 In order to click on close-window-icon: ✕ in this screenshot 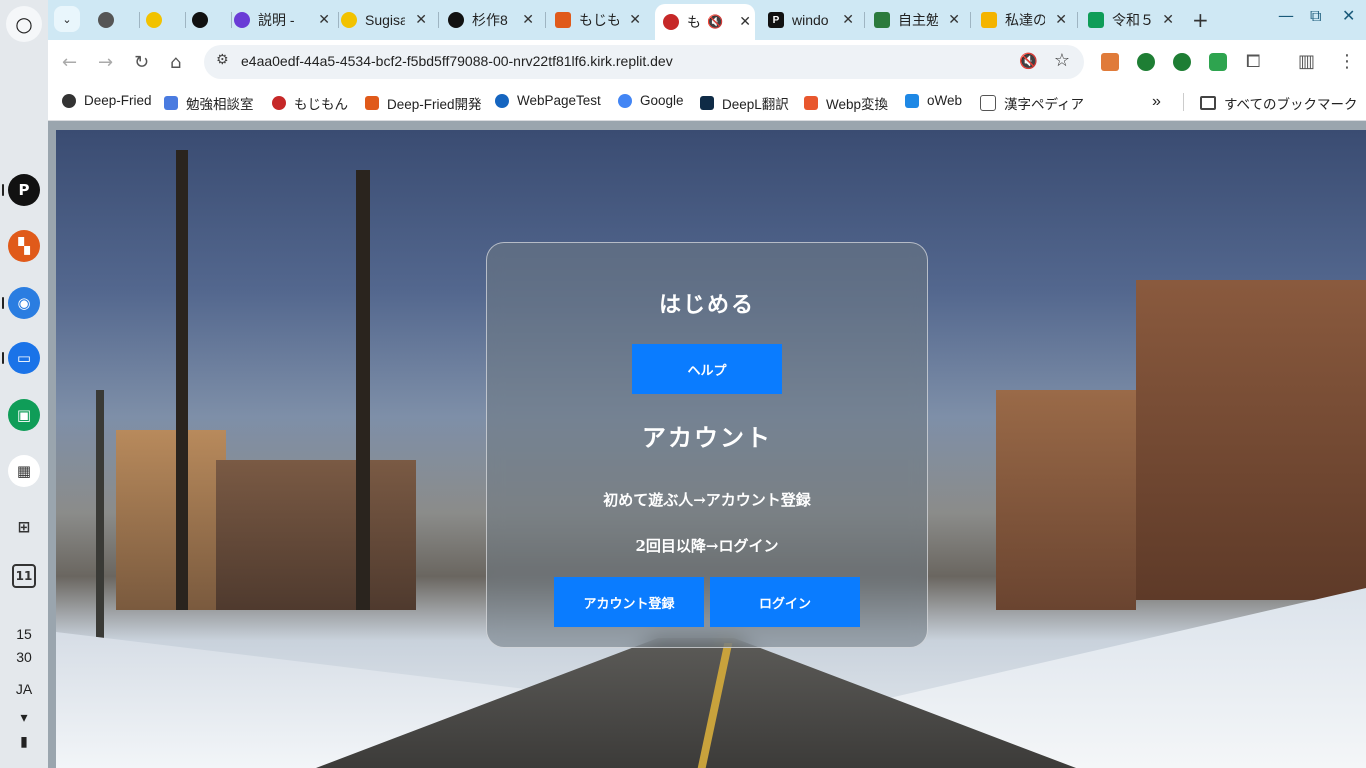, I will do `click(1348, 15)`.